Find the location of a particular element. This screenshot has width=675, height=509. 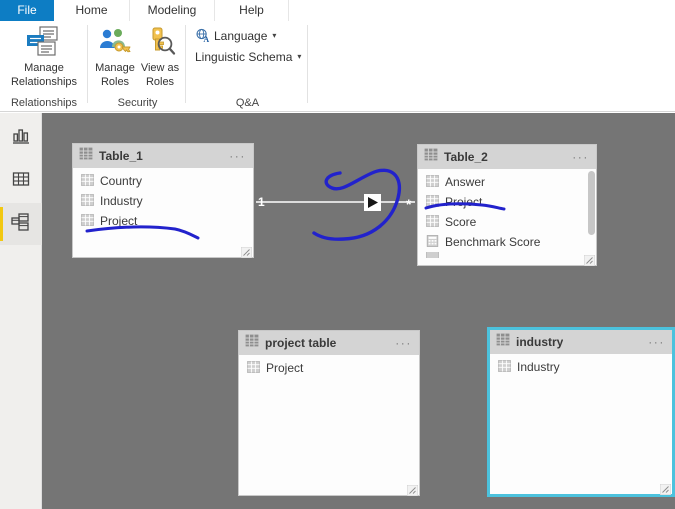

data-table-icon is located at coordinates (21, 181).